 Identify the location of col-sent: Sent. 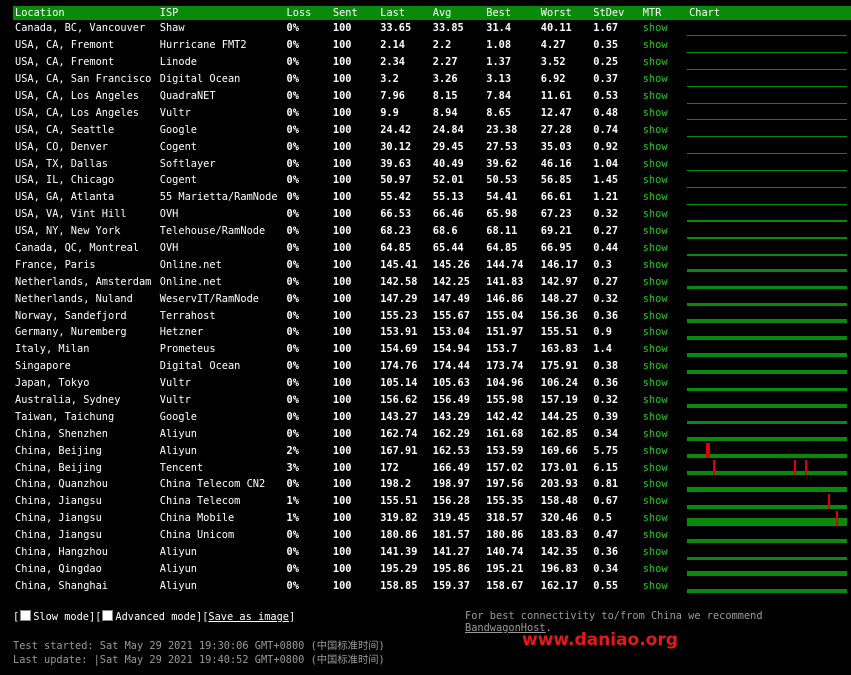
(354, 13).